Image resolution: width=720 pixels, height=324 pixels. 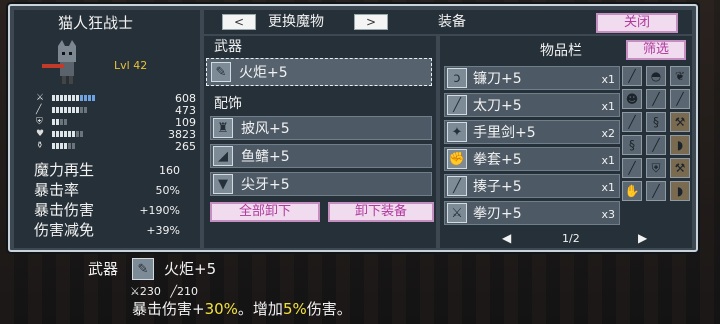 I want to click on equipment-title: 装备, so click(x=452, y=22).